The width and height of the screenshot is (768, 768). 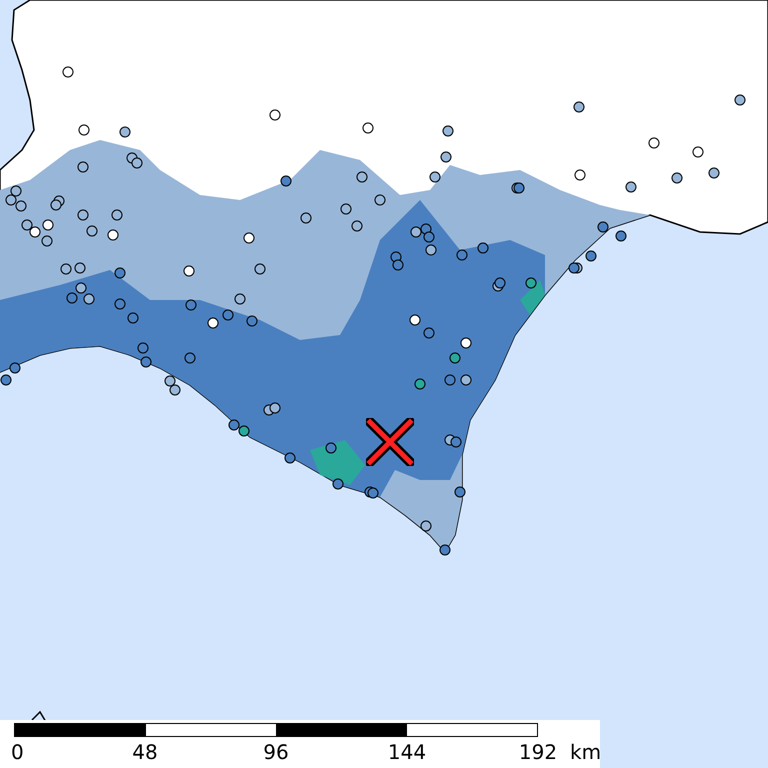 I want to click on scale-label: 144, so click(x=407, y=752).